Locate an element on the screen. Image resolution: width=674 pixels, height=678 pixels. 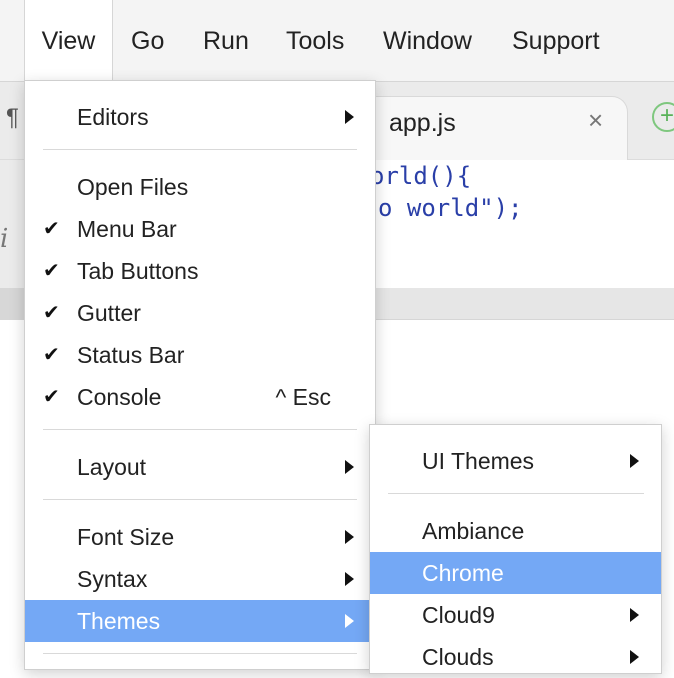
tab-app-js: app.js × is located at coordinates (494, 129).